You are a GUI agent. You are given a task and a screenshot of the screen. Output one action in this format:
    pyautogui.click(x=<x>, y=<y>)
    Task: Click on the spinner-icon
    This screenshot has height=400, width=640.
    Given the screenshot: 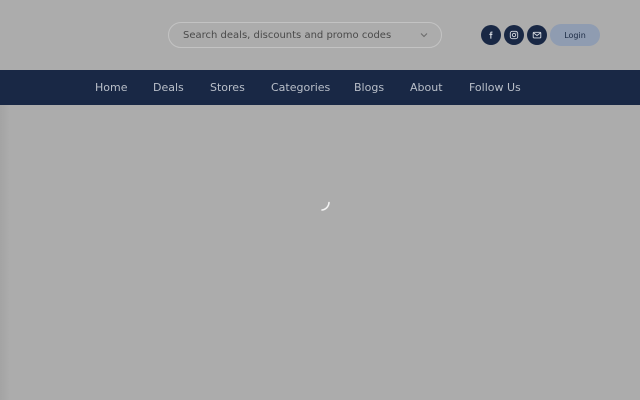 What is the action you would take?
    pyautogui.click(x=325, y=206)
    